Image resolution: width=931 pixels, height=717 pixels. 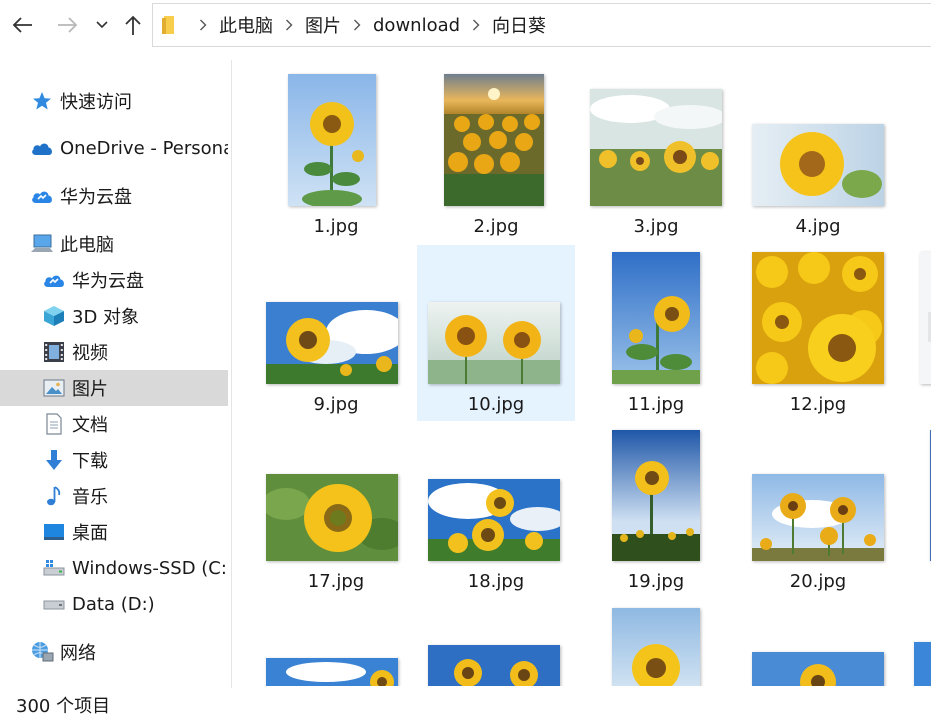 I want to click on nav-item-videos: 视频, so click(x=114, y=352).